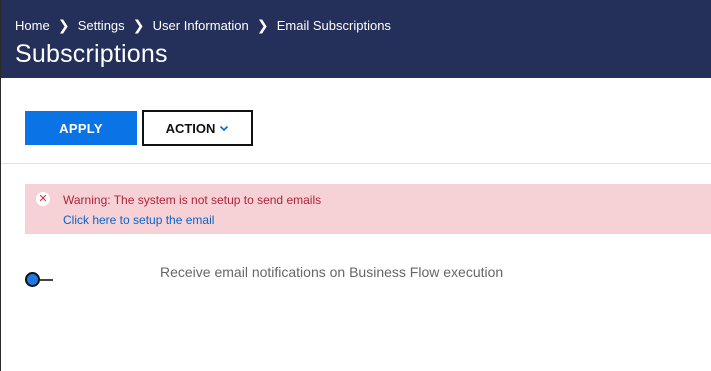  I want to click on breadcrumb-settings: Settings, so click(101, 25).